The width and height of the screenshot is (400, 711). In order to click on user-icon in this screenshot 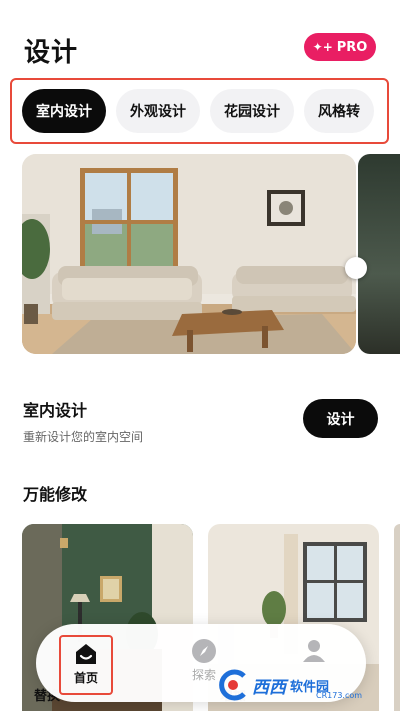, I will do `click(314, 651)`.